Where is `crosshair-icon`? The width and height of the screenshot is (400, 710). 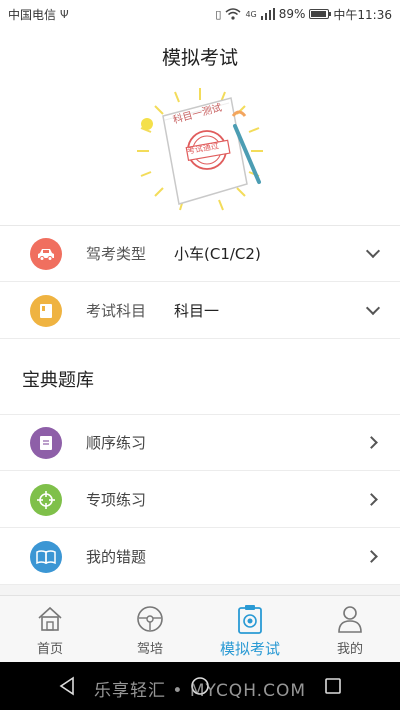
crosshair-icon is located at coordinates (46, 499).